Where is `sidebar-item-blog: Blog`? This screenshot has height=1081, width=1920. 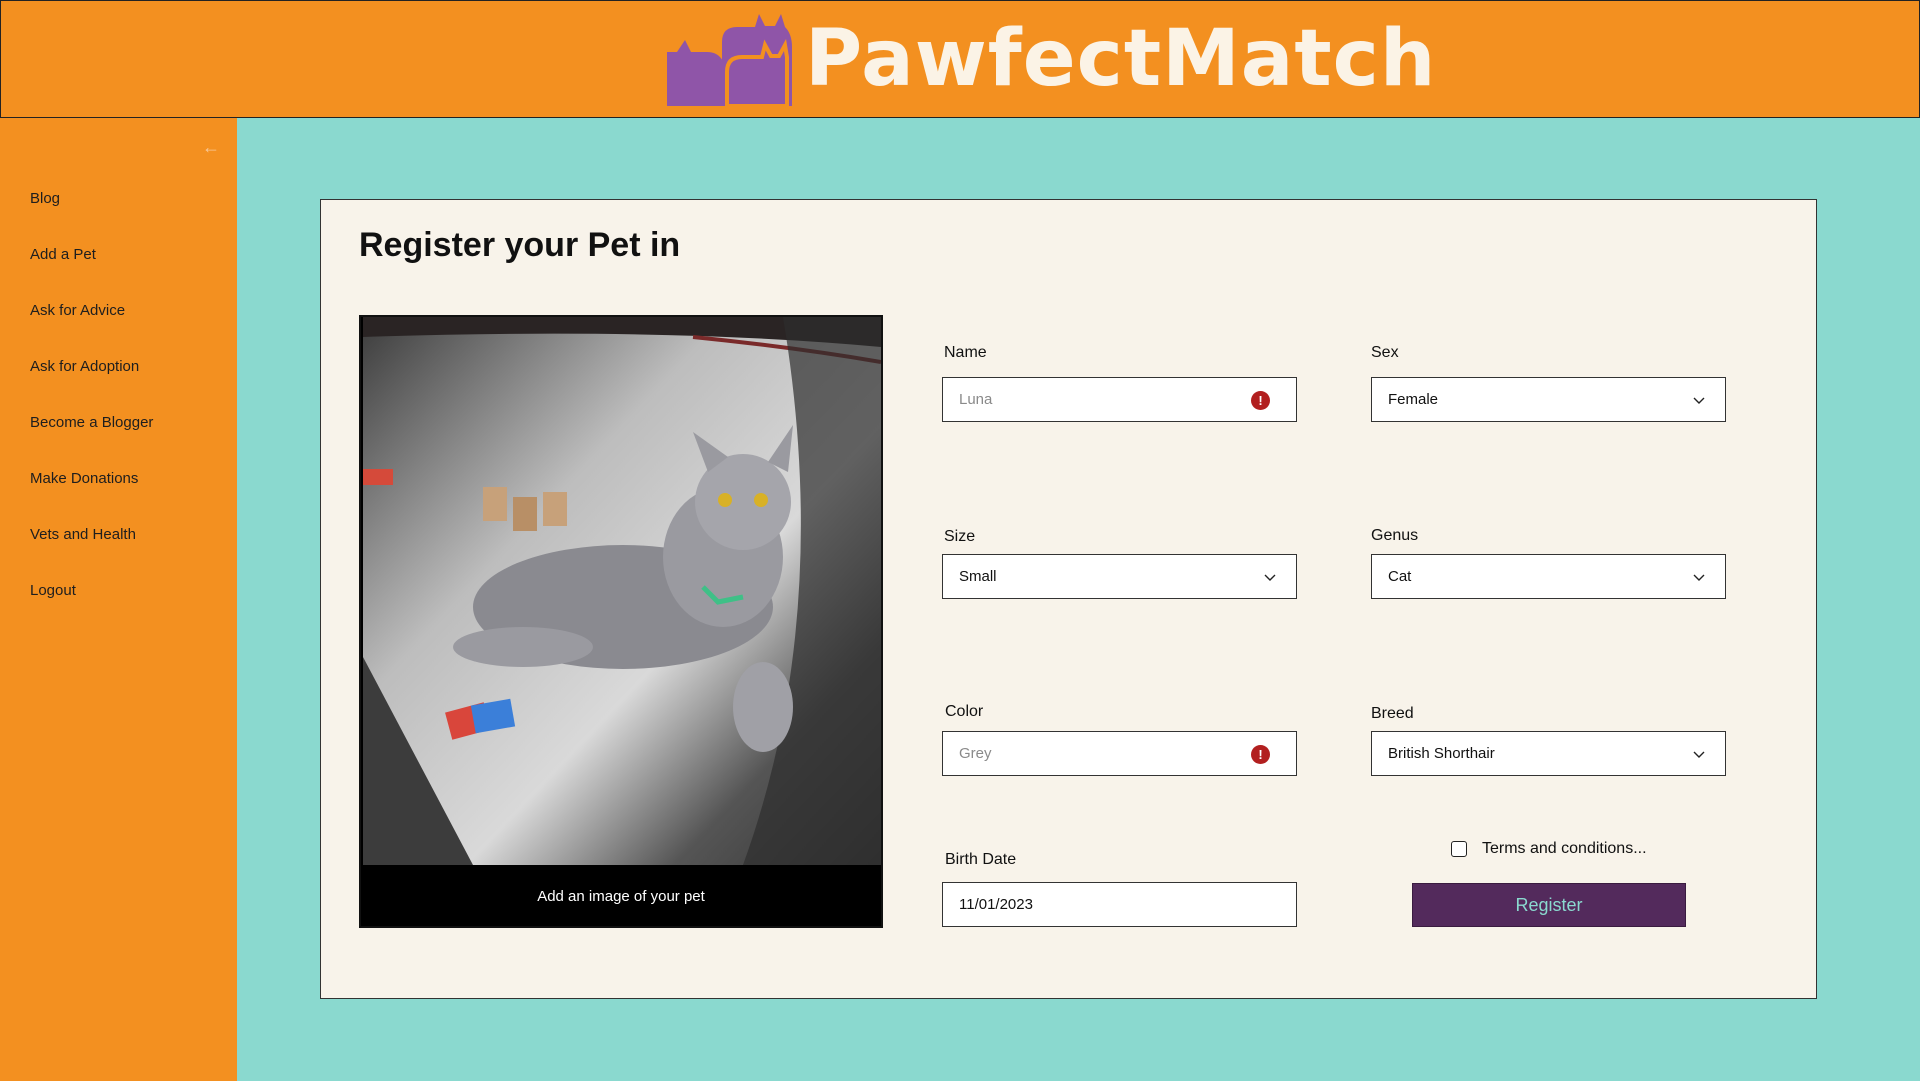
sidebar-item-blog: Blog is located at coordinates (91, 218).